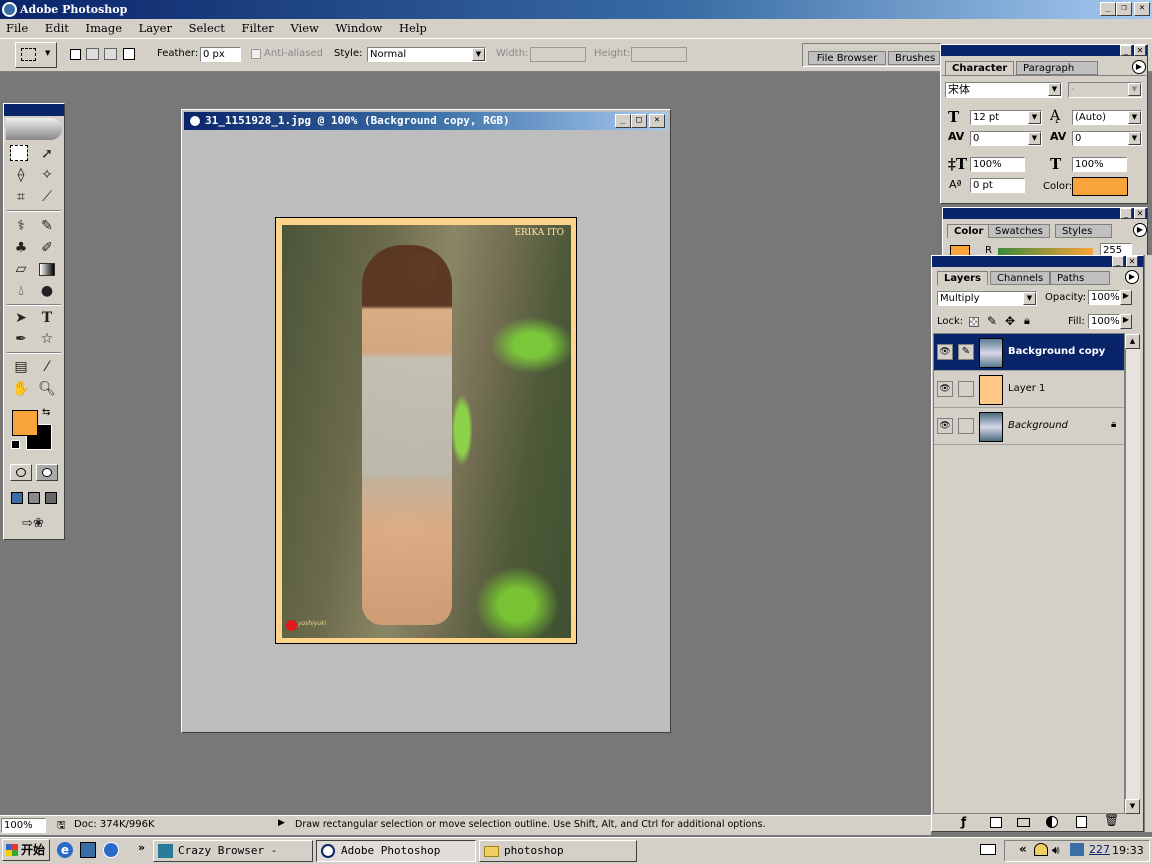 This screenshot has width=1152, height=864. I want to click on task-adobe-photoshop: Adobe Photoshop, so click(396, 851).